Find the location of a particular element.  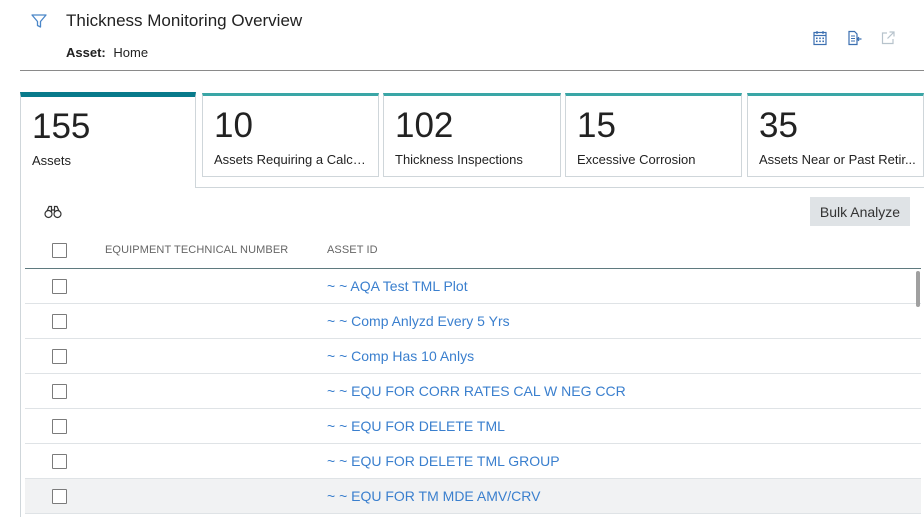

table-row: ~ ~ EQU FOR DELETE TML GROUP is located at coordinates (473, 461).